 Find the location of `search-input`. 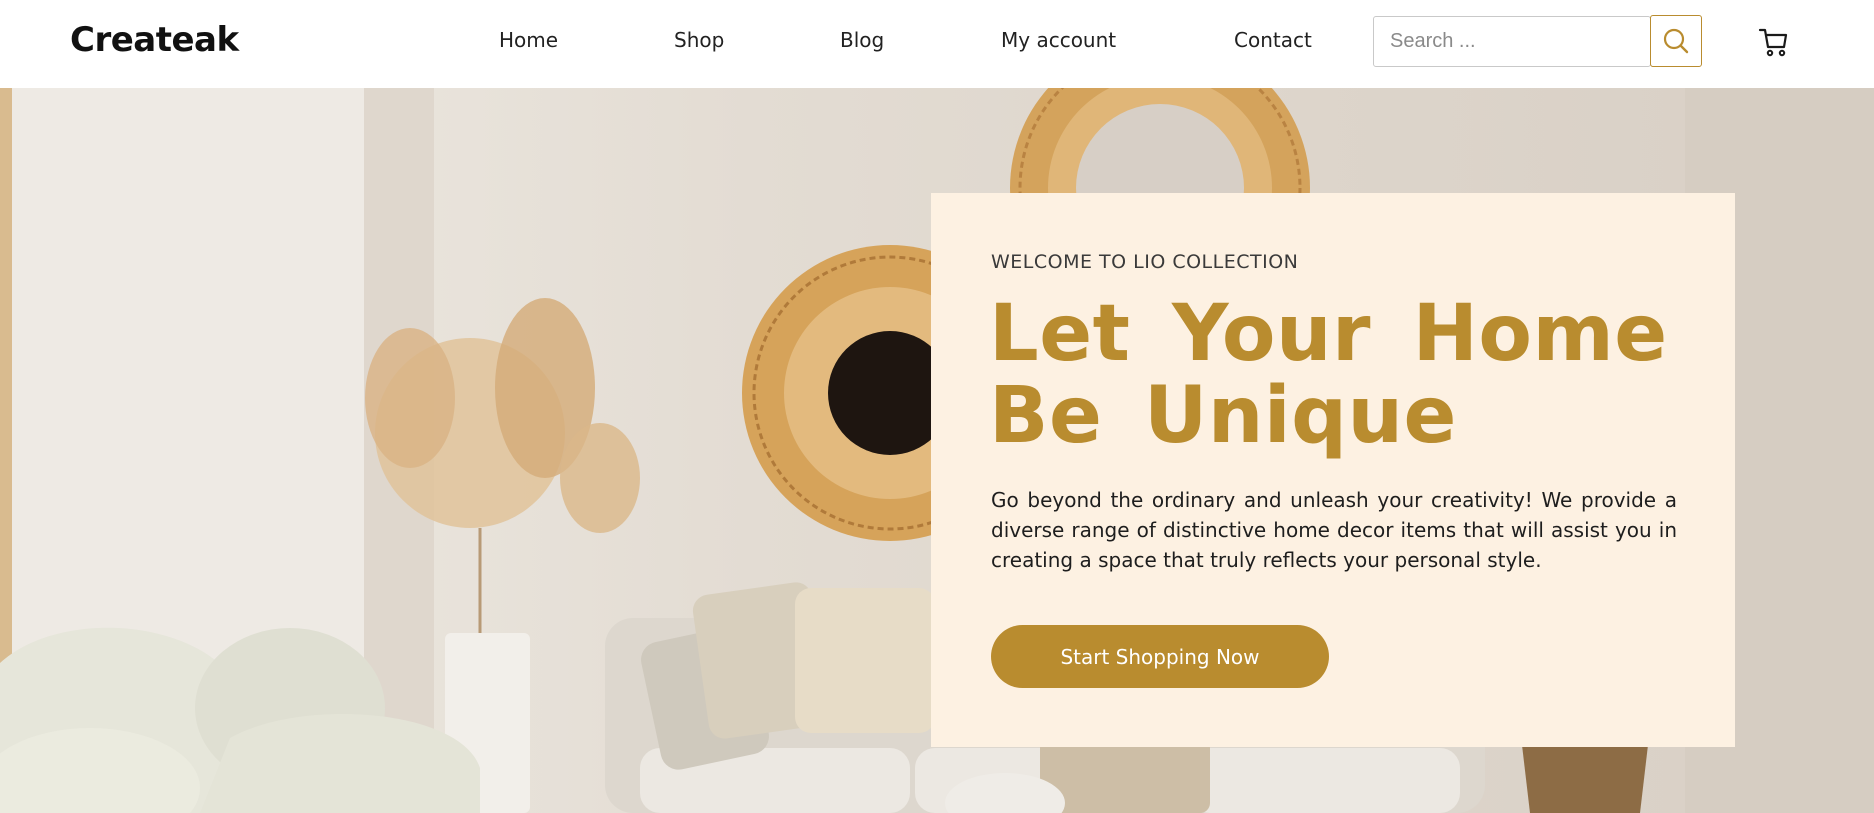

search-input is located at coordinates (1512, 41).